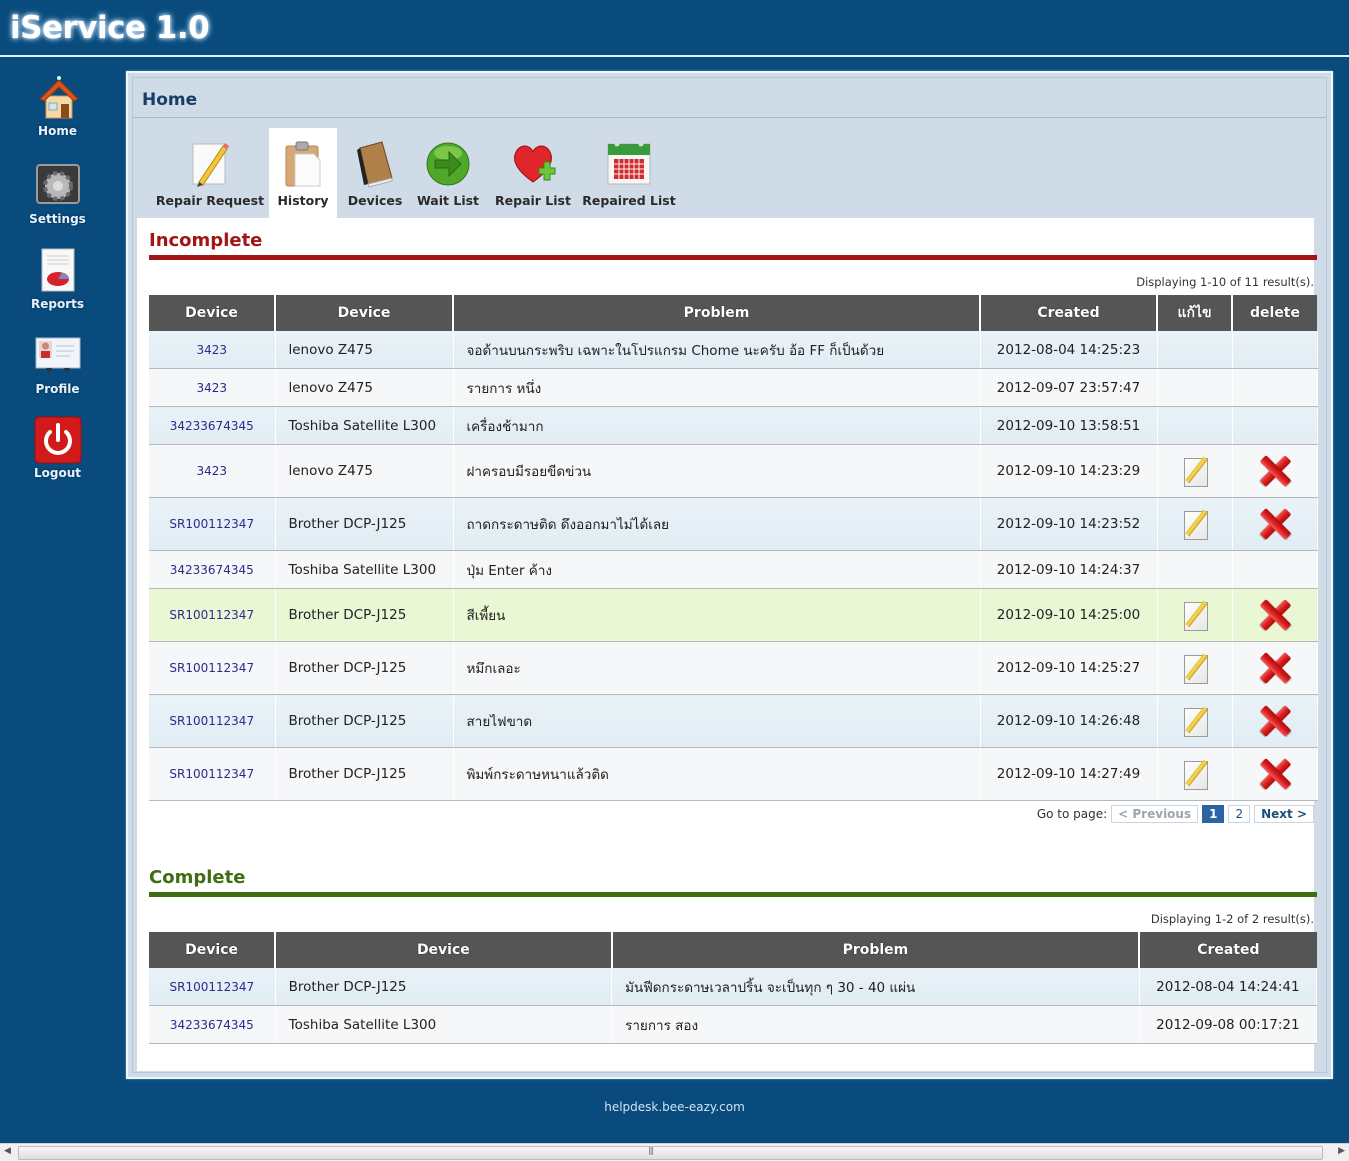  What do you see at coordinates (1069, 668) in the screenshot?
I see `created-date: 2012-09-10 14:25:27` at bounding box center [1069, 668].